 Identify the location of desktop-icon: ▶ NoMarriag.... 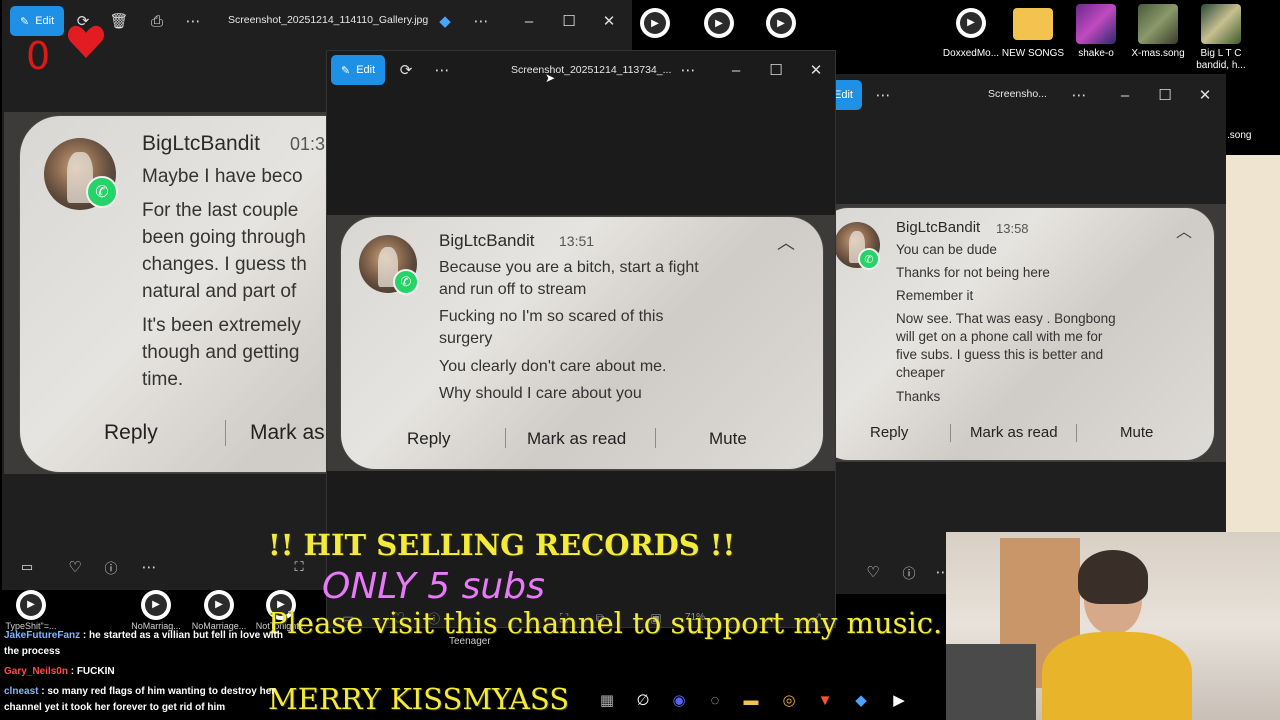
(156, 611).